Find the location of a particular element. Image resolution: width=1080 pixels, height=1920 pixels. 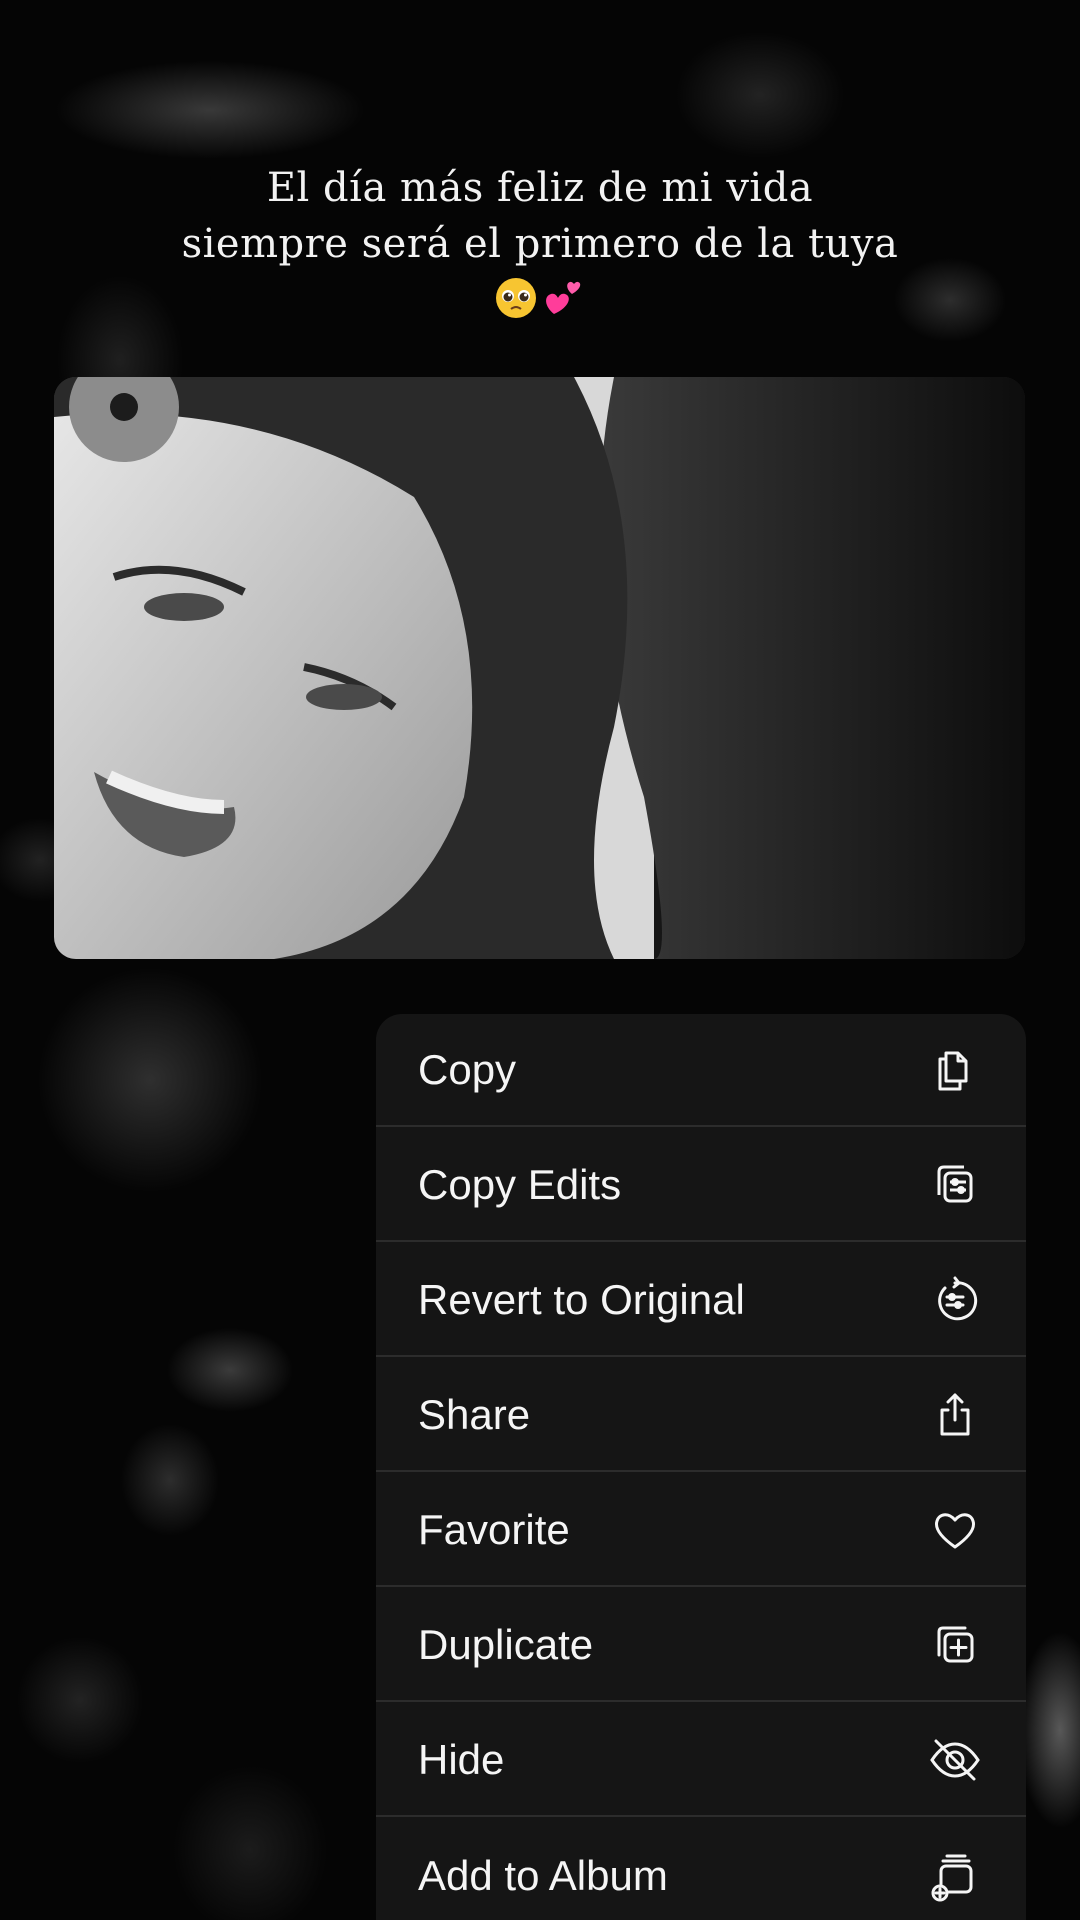

menu-item-revert: Revert to Original is located at coordinates (701, 1300).